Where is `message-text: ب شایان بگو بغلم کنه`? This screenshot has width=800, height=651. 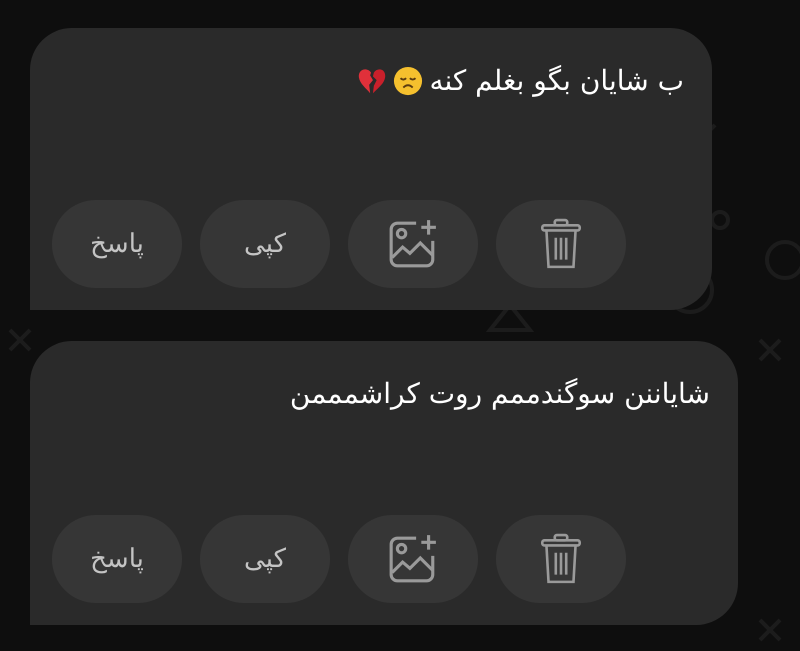 message-text: ب شایان بگو بغلم کنه is located at coordinates (556, 80).